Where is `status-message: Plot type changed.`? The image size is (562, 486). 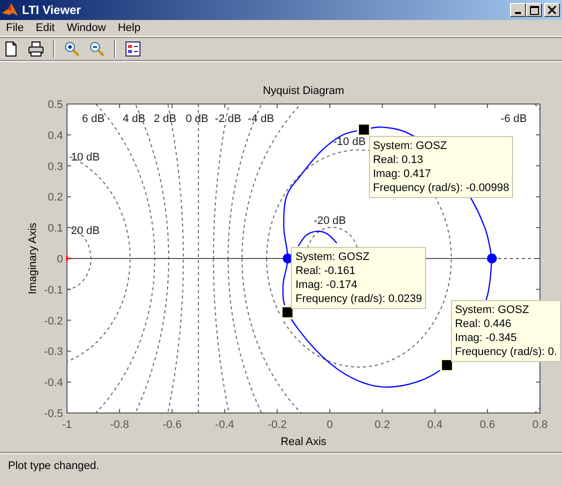
status-message: Plot type changed. is located at coordinates (54, 466).